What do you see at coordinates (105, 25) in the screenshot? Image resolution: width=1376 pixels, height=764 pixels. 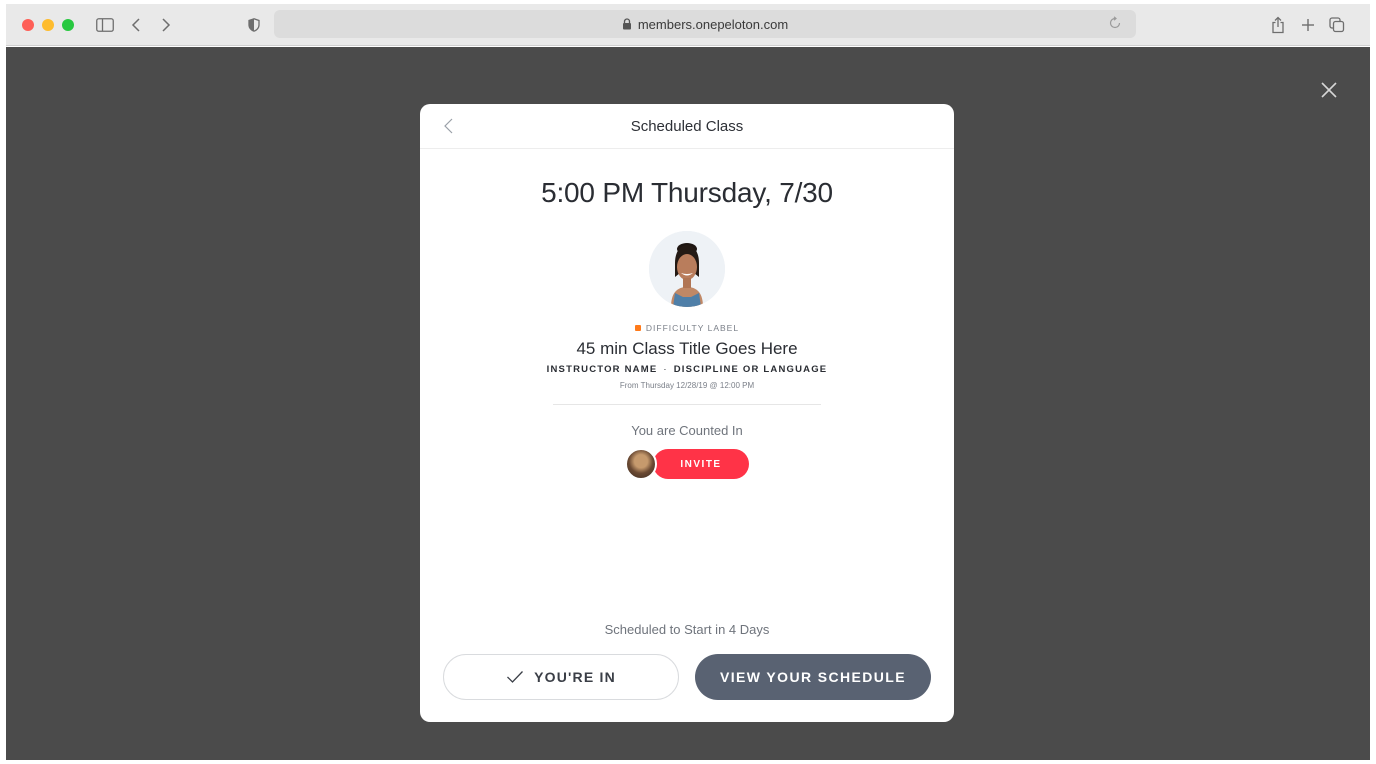 I see `sidebar-icon` at bounding box center [105, 25].